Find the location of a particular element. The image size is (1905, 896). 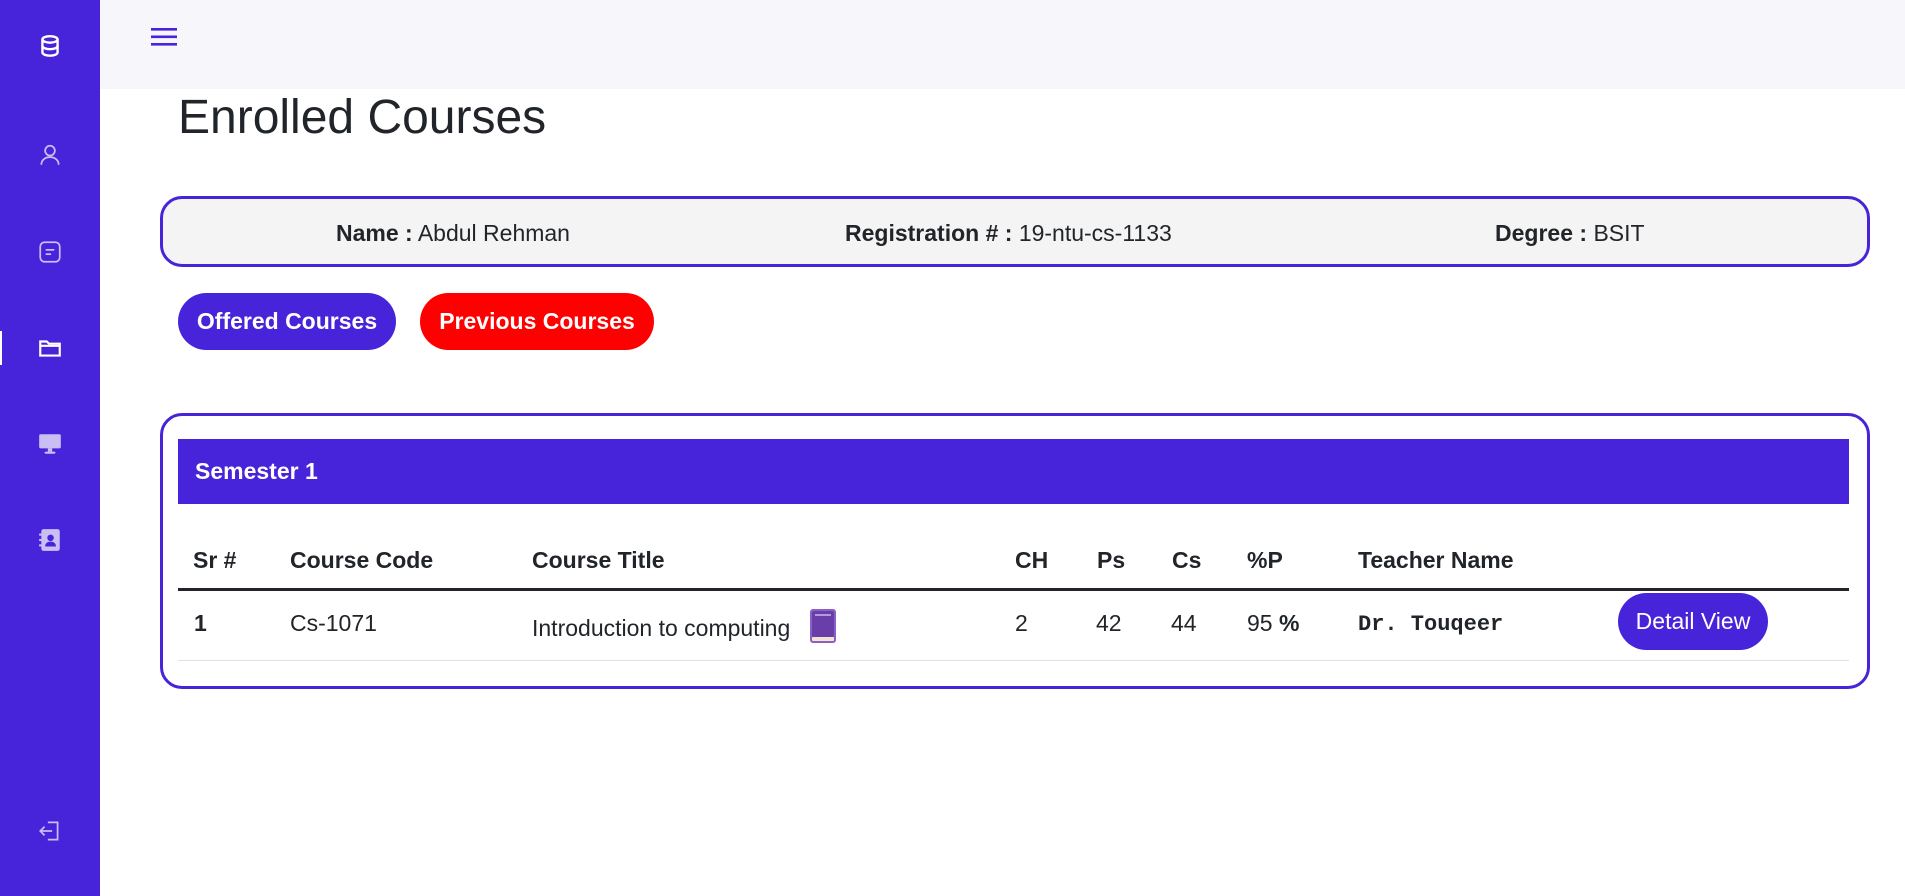

name-label: Name : is located at coordinates (374, 233).